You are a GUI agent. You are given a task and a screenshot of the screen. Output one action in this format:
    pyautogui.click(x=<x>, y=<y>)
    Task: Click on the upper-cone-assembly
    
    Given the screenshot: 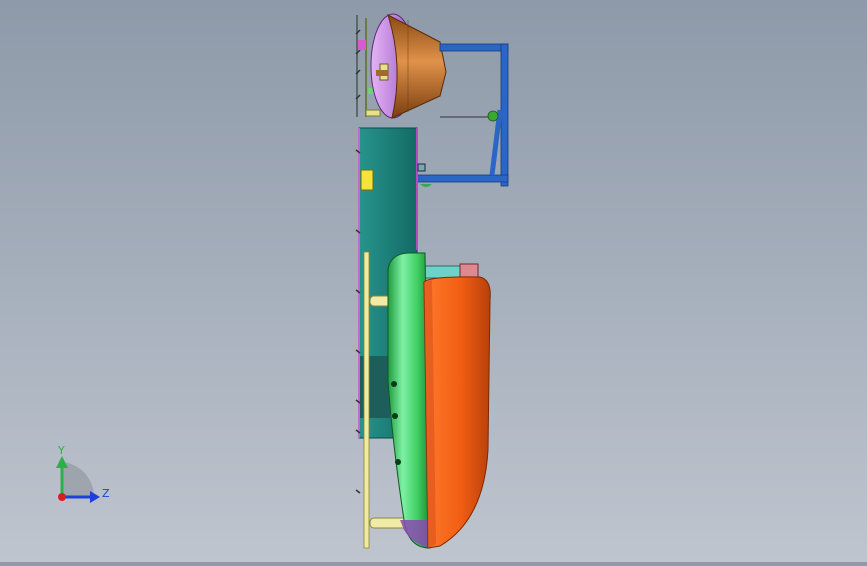 What is the action you would take?
    pyautogui.click(x=401, y=66)
    